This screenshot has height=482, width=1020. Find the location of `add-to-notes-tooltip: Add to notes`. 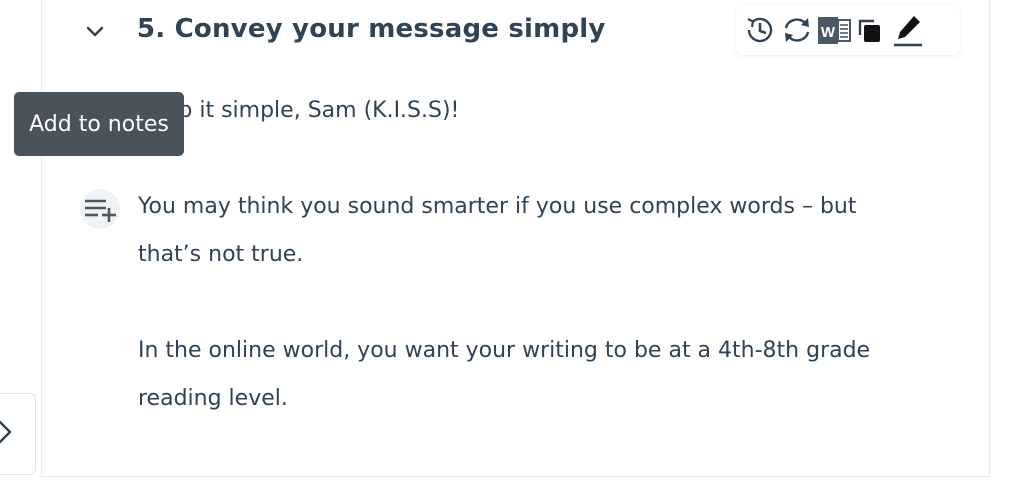

add-to-notes-tooltip: Add to notes is located at coordinates (99, 124).